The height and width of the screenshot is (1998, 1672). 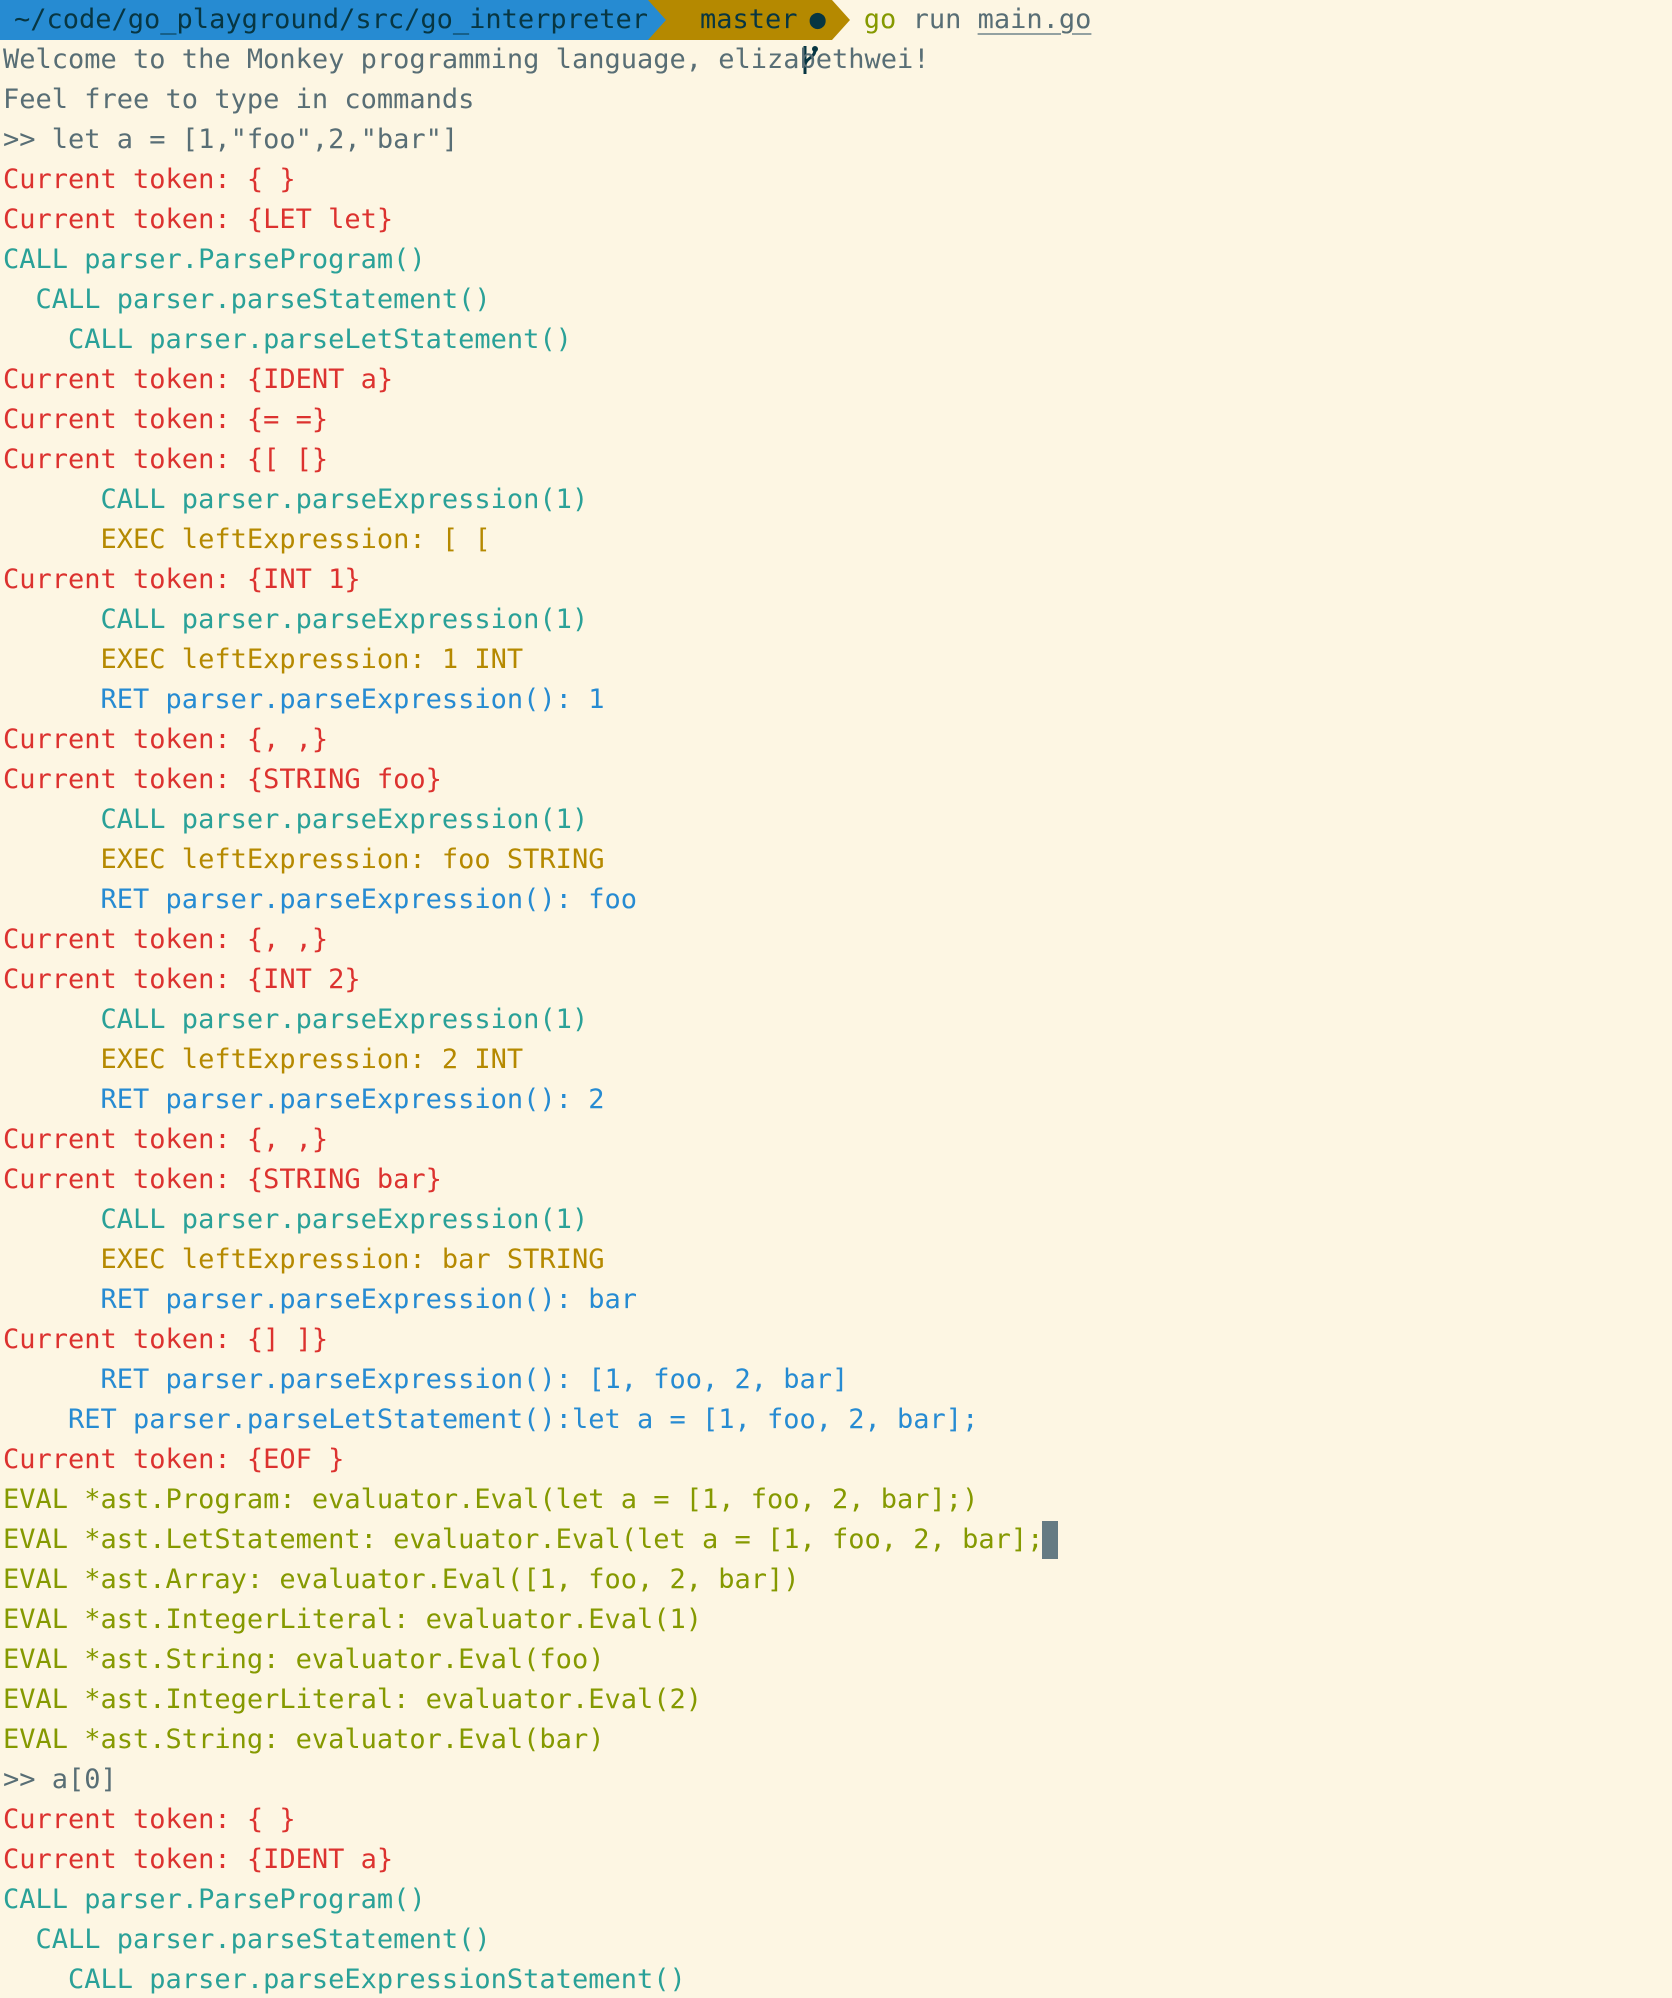 I want to click on output-line: RET parser.parseExpression(): bar, so click(x=320, y=1299).